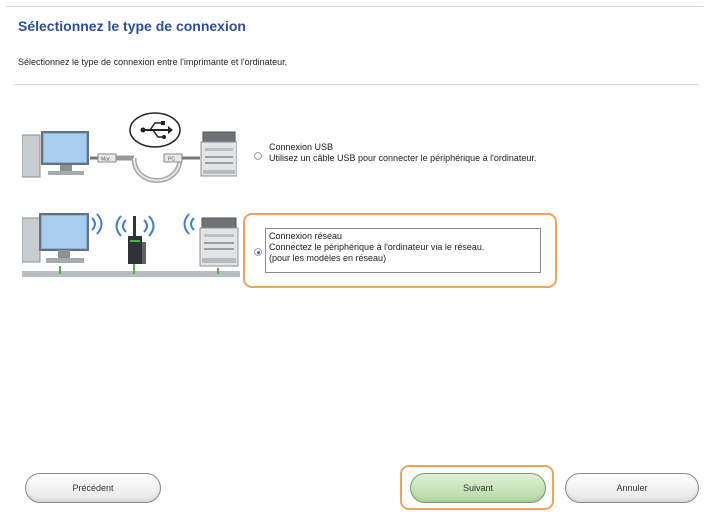  What do you see at coordinates (258, 156) in the screenshot?
I see `usb-connection-radio` at bounding box center [258, 156].